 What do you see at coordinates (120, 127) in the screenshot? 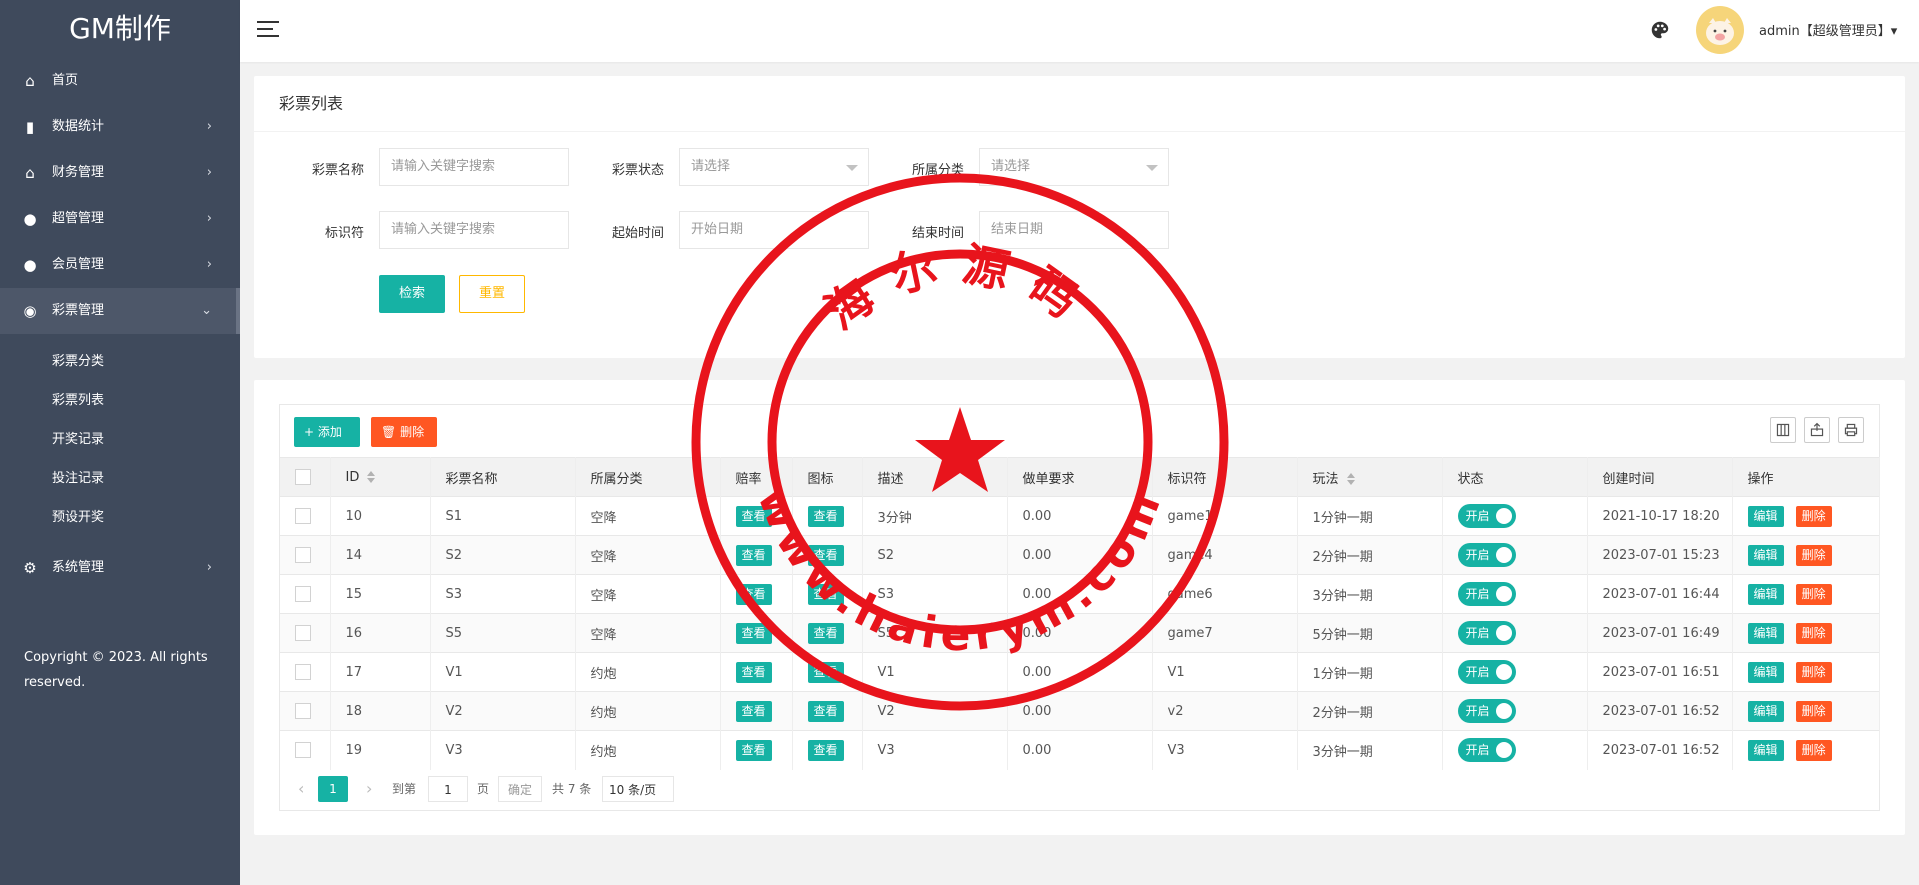
I see `sidebar-item-statistics: ▮ 数据统计 ›` at bounding box center [120, 127].